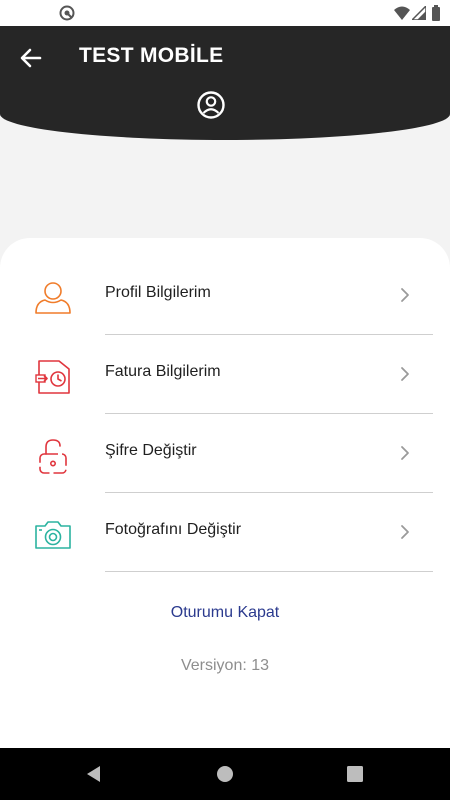 This screenshot has height=800, width=450. Describe the element at coordinates (31, 58) in the screenshot. I see `back-arrow-icon` at that location.